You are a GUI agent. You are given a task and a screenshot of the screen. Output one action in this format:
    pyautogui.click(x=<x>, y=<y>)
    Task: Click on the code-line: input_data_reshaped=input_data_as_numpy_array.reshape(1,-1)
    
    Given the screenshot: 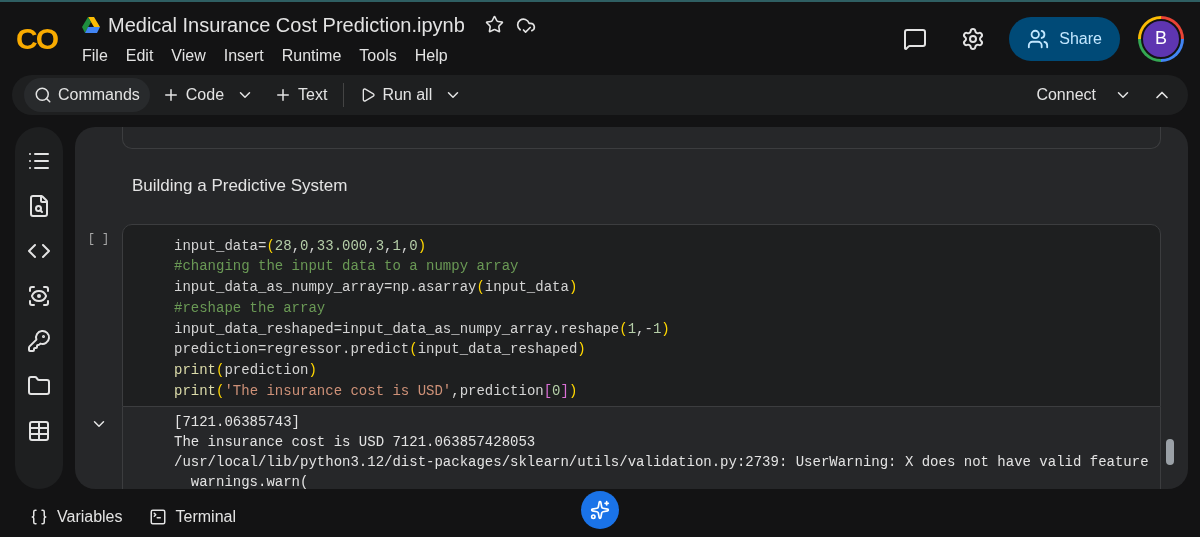 What is the action you would take?
    pyautogui.click(x=422, y=329)
    